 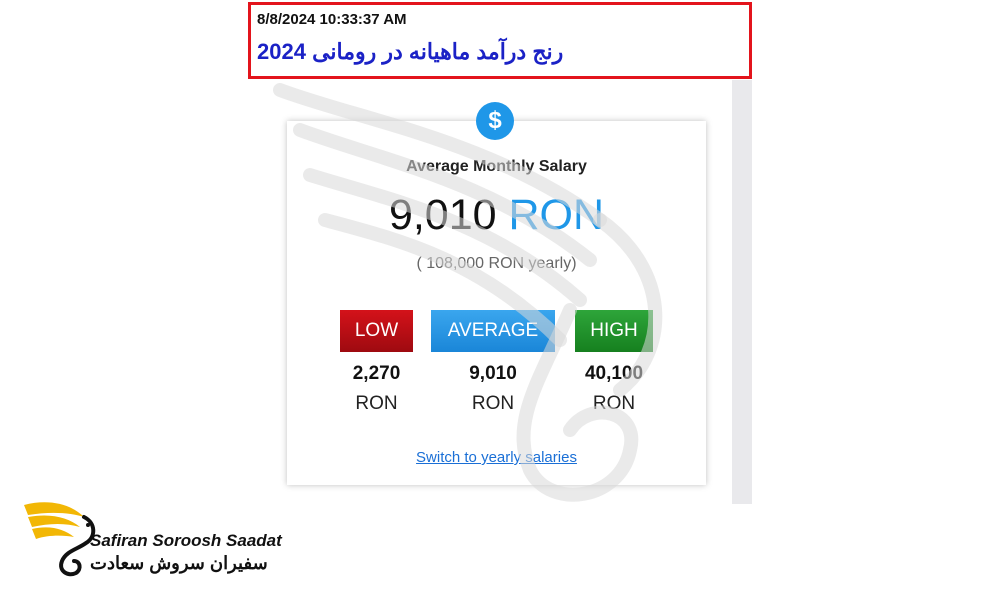 I want to click on low-value: 2,270, so click(x=376, y=373).